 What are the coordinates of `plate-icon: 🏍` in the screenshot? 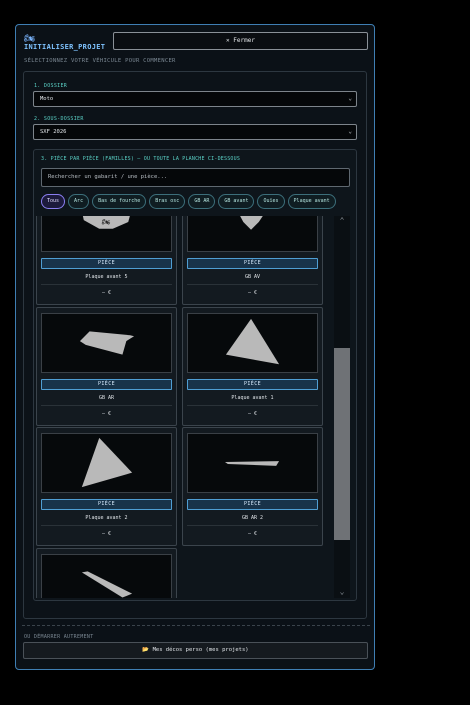 It's located at (106, 234).